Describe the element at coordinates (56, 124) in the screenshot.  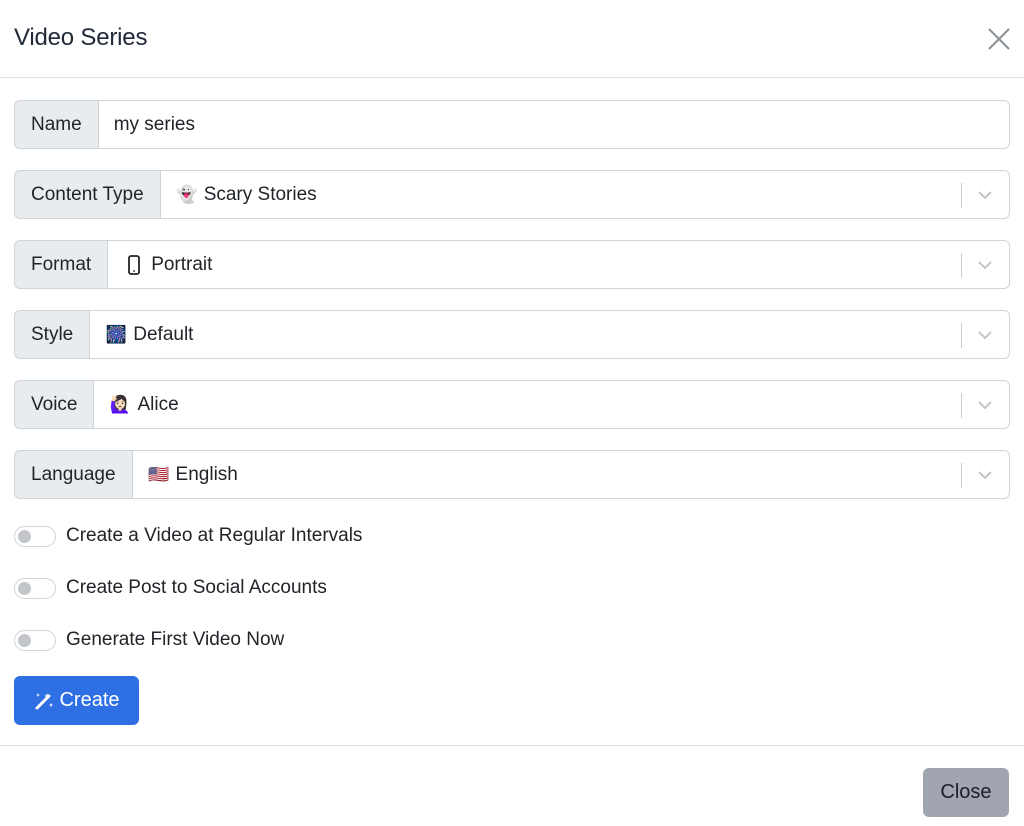
I see `name-label: Name` at that location.